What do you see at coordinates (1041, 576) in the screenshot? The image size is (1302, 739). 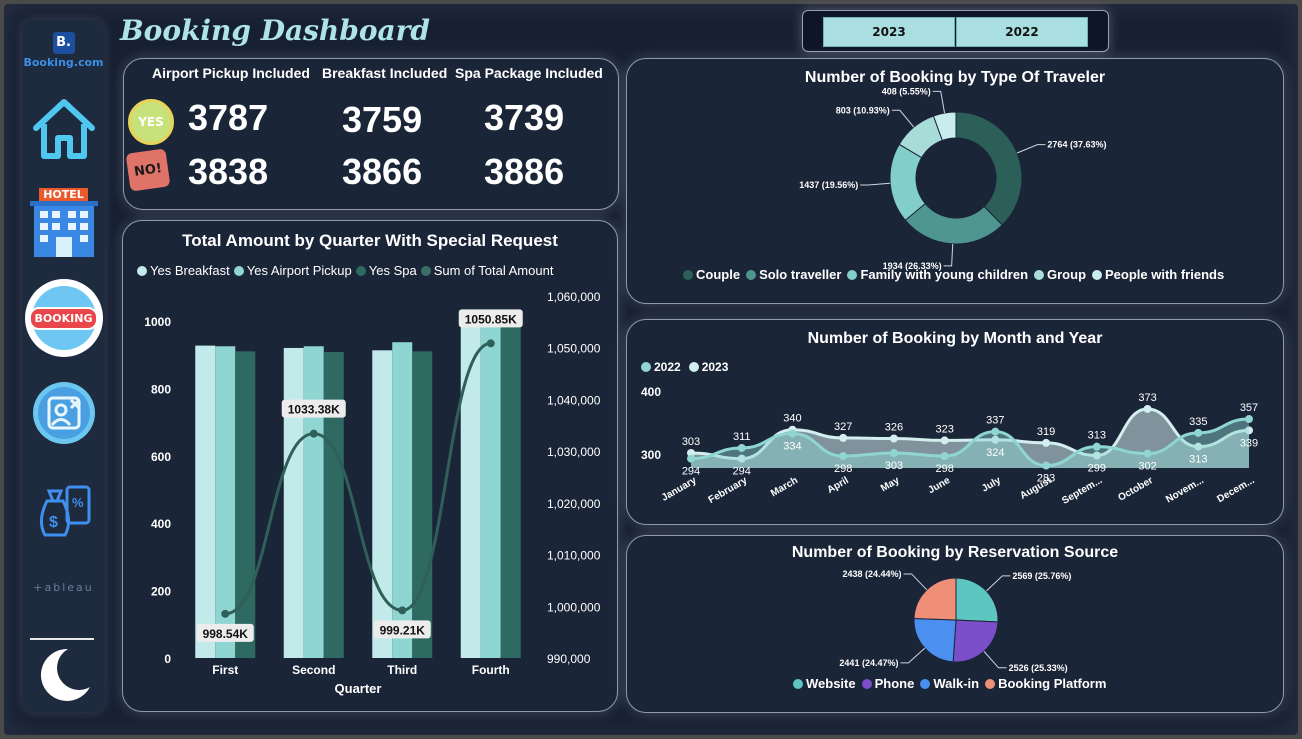 I see `slice-label: 2569 (25.76%)` at bounding box center [1041, 576].